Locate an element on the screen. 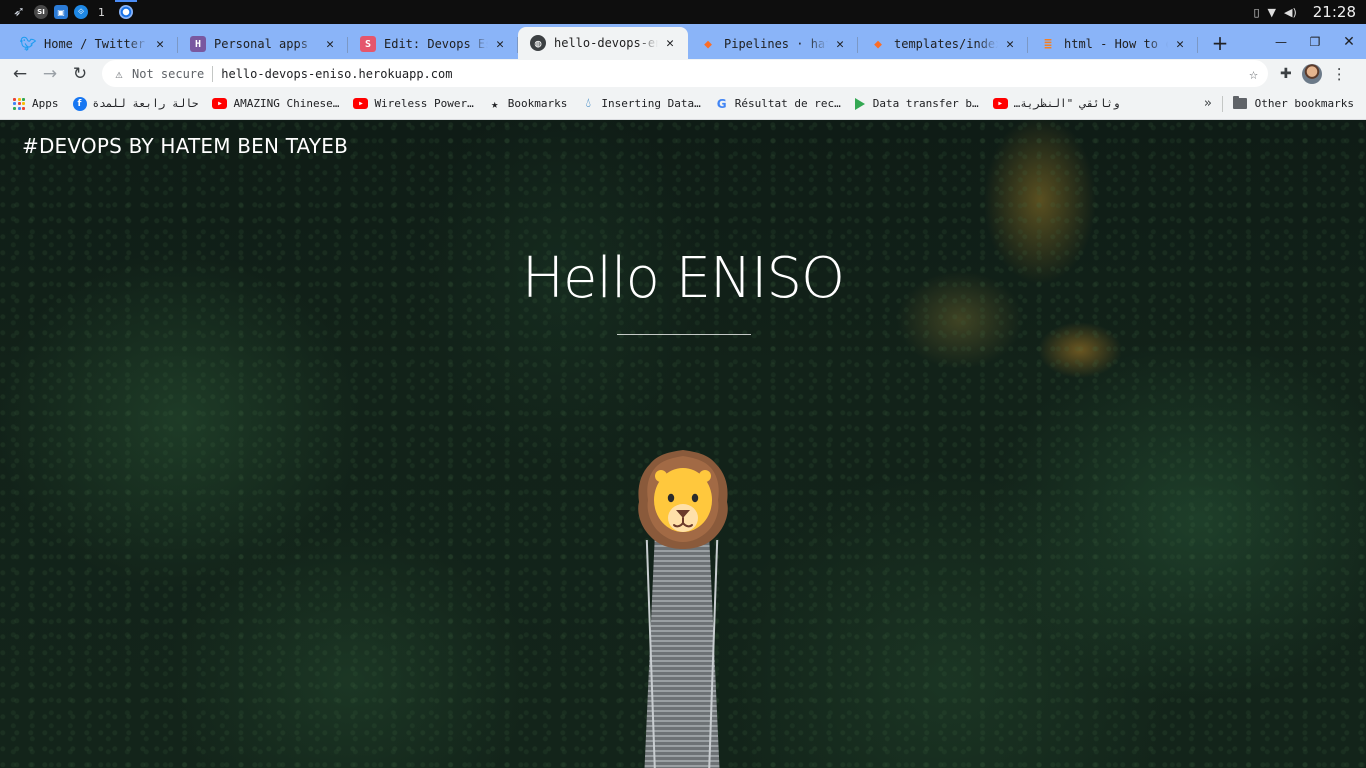 The height and width of the screenshot is (768, 1366). bookmark-label: Apps is located at coordinates (45, 103).